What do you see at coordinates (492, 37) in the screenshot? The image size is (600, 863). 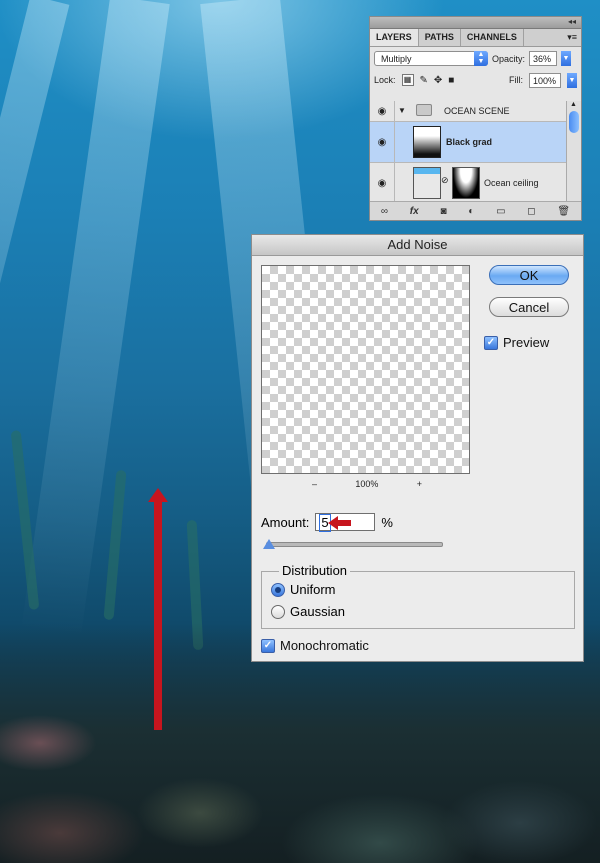 I see `tab-channels: CHANNELS` at bounding box center [492, 37].